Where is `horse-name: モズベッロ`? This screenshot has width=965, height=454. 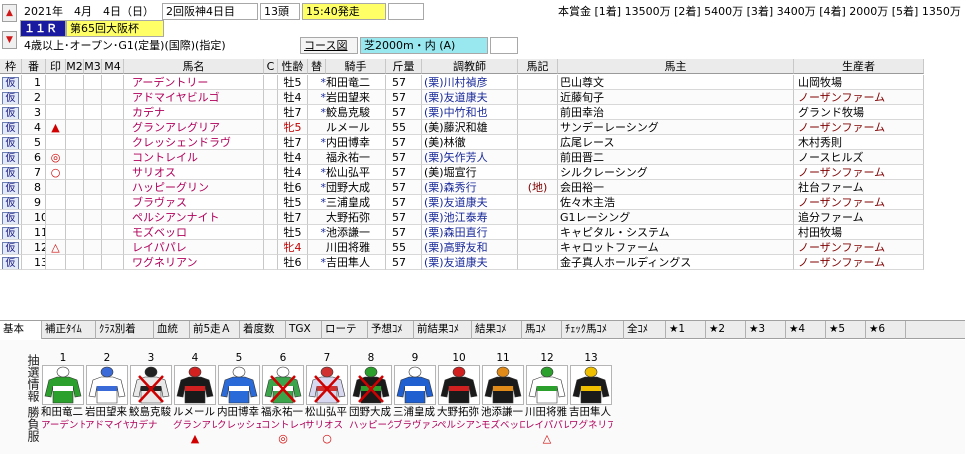
horse-name: モズベッロ is located at coordinates (194, 232).